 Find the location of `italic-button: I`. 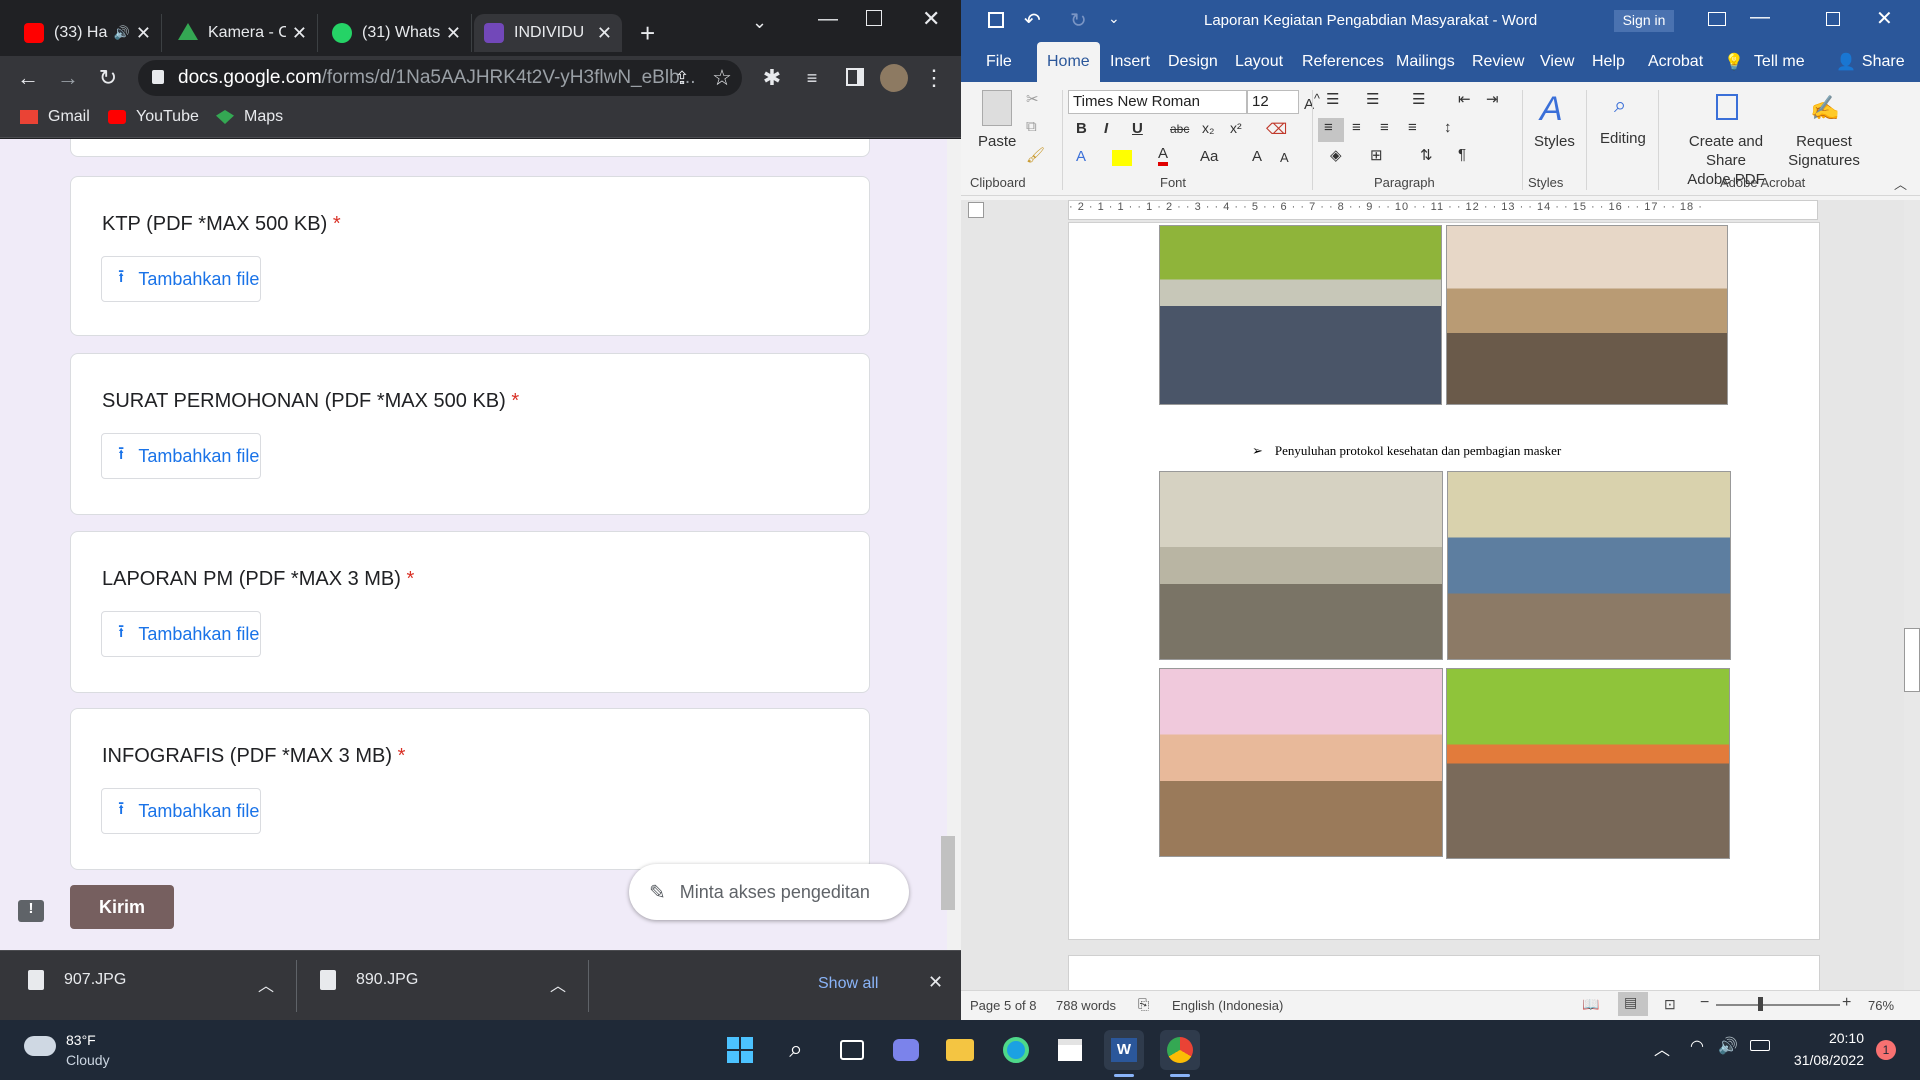

italic-button: I is located at coordinates (1106, 128).